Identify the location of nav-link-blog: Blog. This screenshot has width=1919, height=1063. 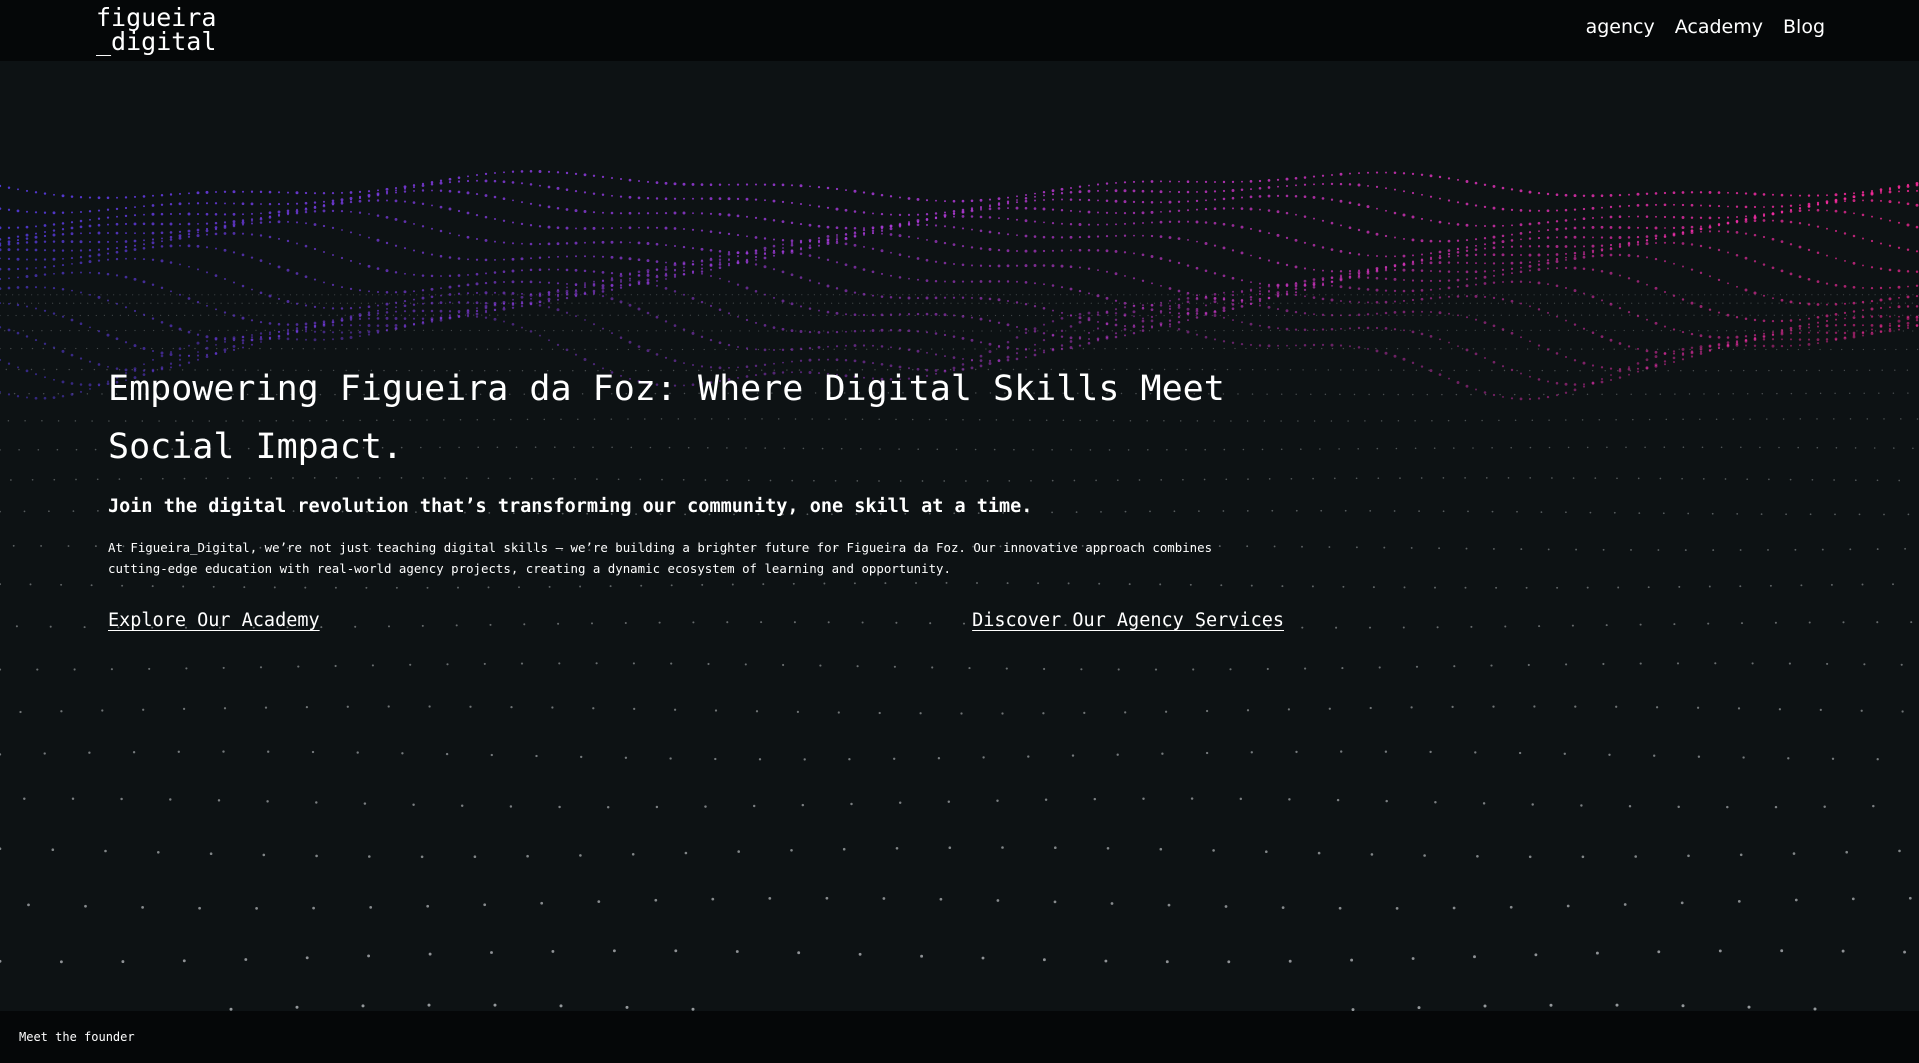
(1804, 27).